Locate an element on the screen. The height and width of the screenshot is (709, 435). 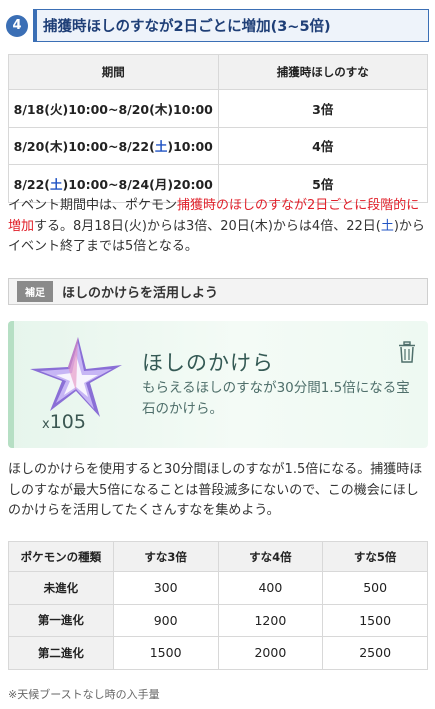
header-stardust: 捕獲時ほしのすな is located at coordinates (322, 72).